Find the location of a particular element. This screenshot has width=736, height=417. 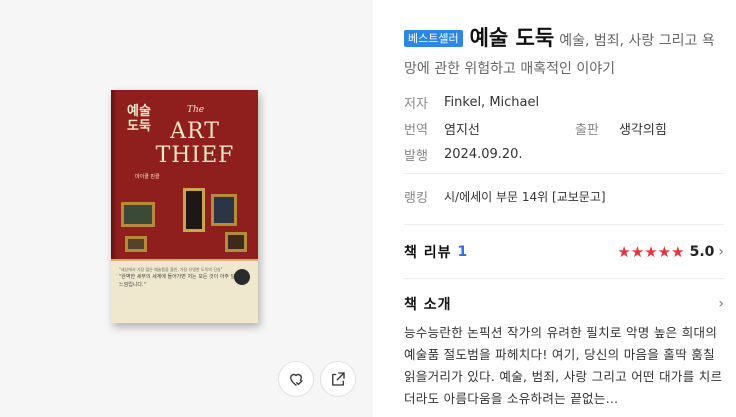

publisher-link: 생각의힘 is located at coordinates (643, 128).